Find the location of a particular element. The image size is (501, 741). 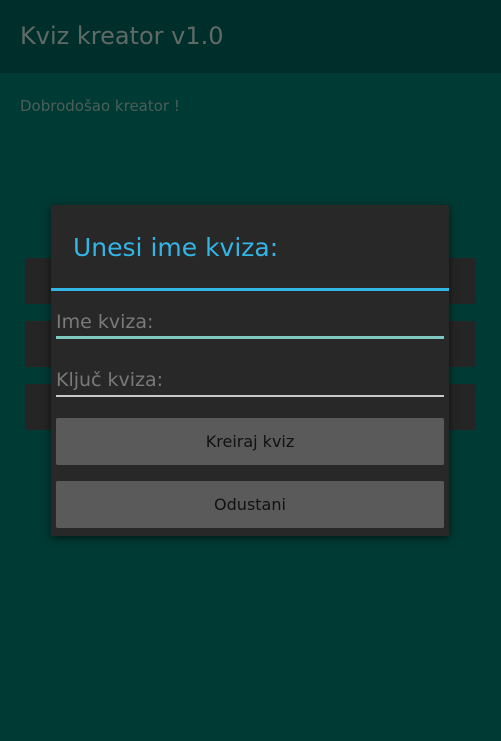

title-divider is located at coordinates (250, 289).